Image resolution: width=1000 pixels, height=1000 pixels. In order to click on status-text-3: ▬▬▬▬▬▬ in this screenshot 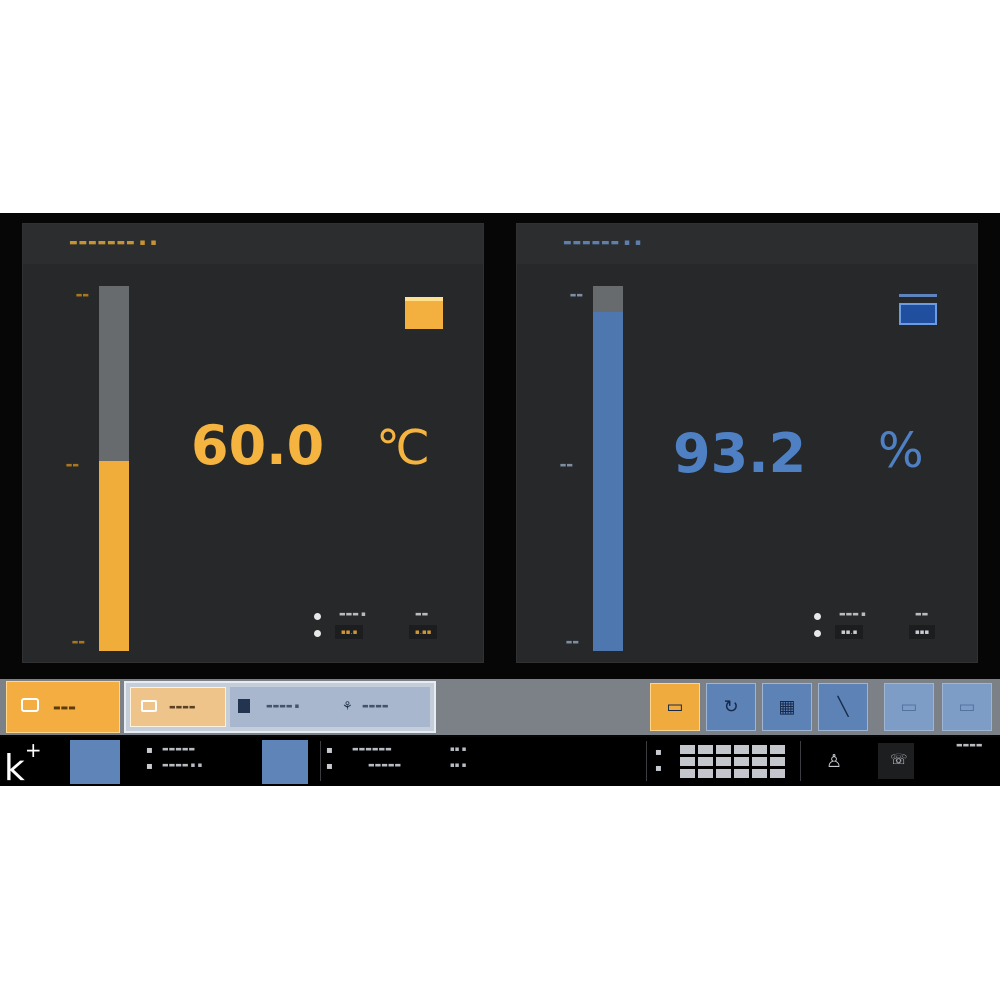, I will do `click(372, 749)`.